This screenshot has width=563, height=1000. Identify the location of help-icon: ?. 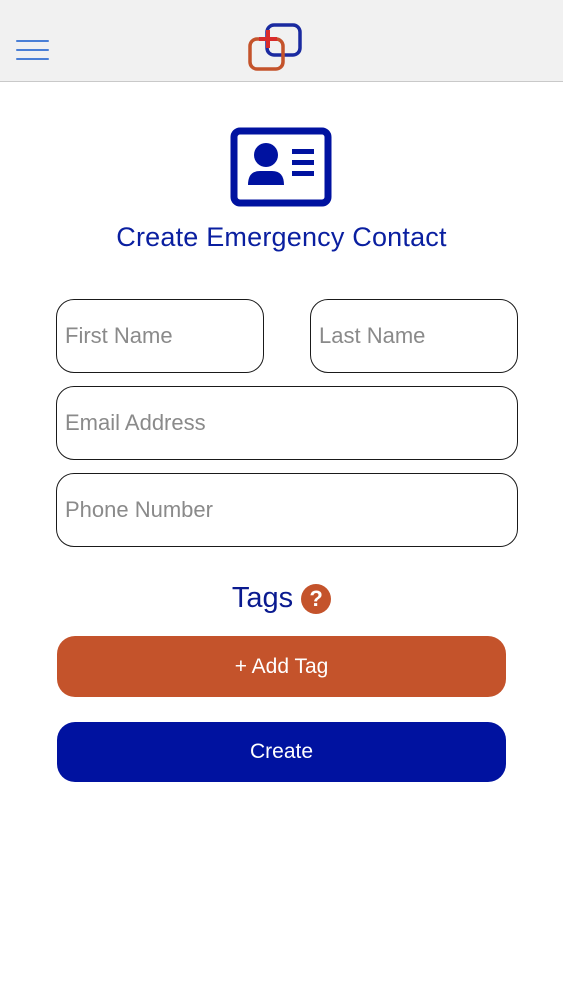
(316, 598).